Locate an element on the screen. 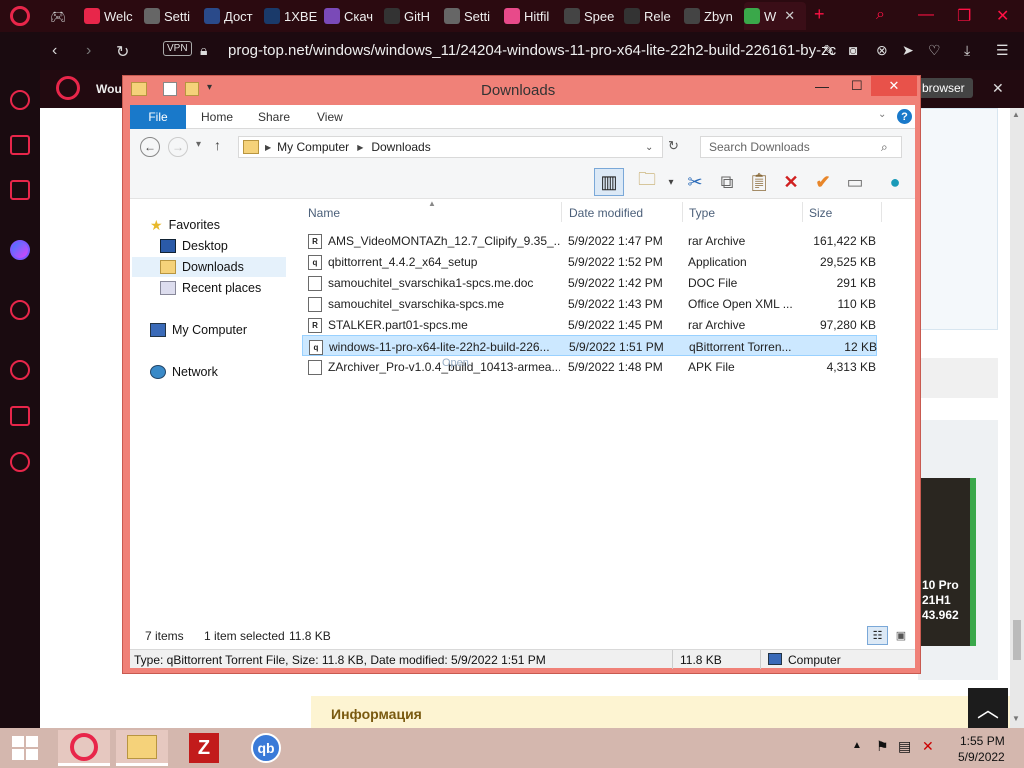 The height and width of the screenshot is (768, 1024). breadcrumb-my-computer: My Computer is located at coordinates (313, 147).